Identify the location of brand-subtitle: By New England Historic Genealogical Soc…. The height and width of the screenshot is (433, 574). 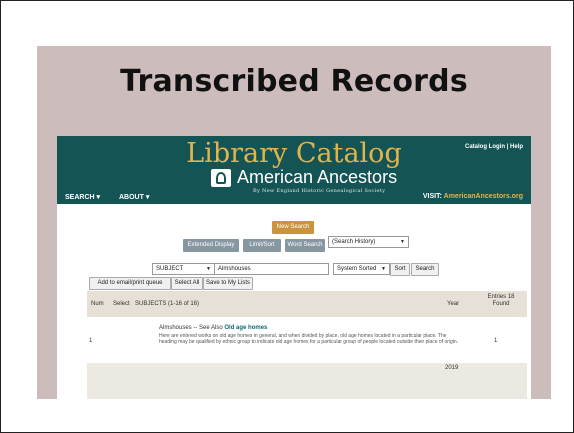
(319, 191).